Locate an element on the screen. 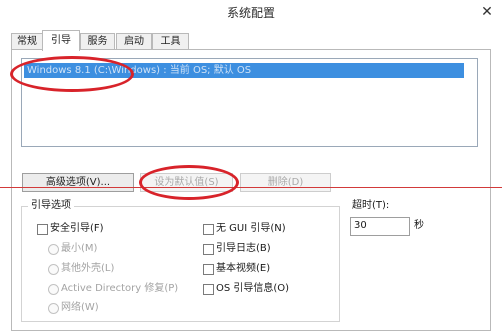 The height and width of the screenshot is (332, 502). annotation-red-line is located at coordinates (251, 187).